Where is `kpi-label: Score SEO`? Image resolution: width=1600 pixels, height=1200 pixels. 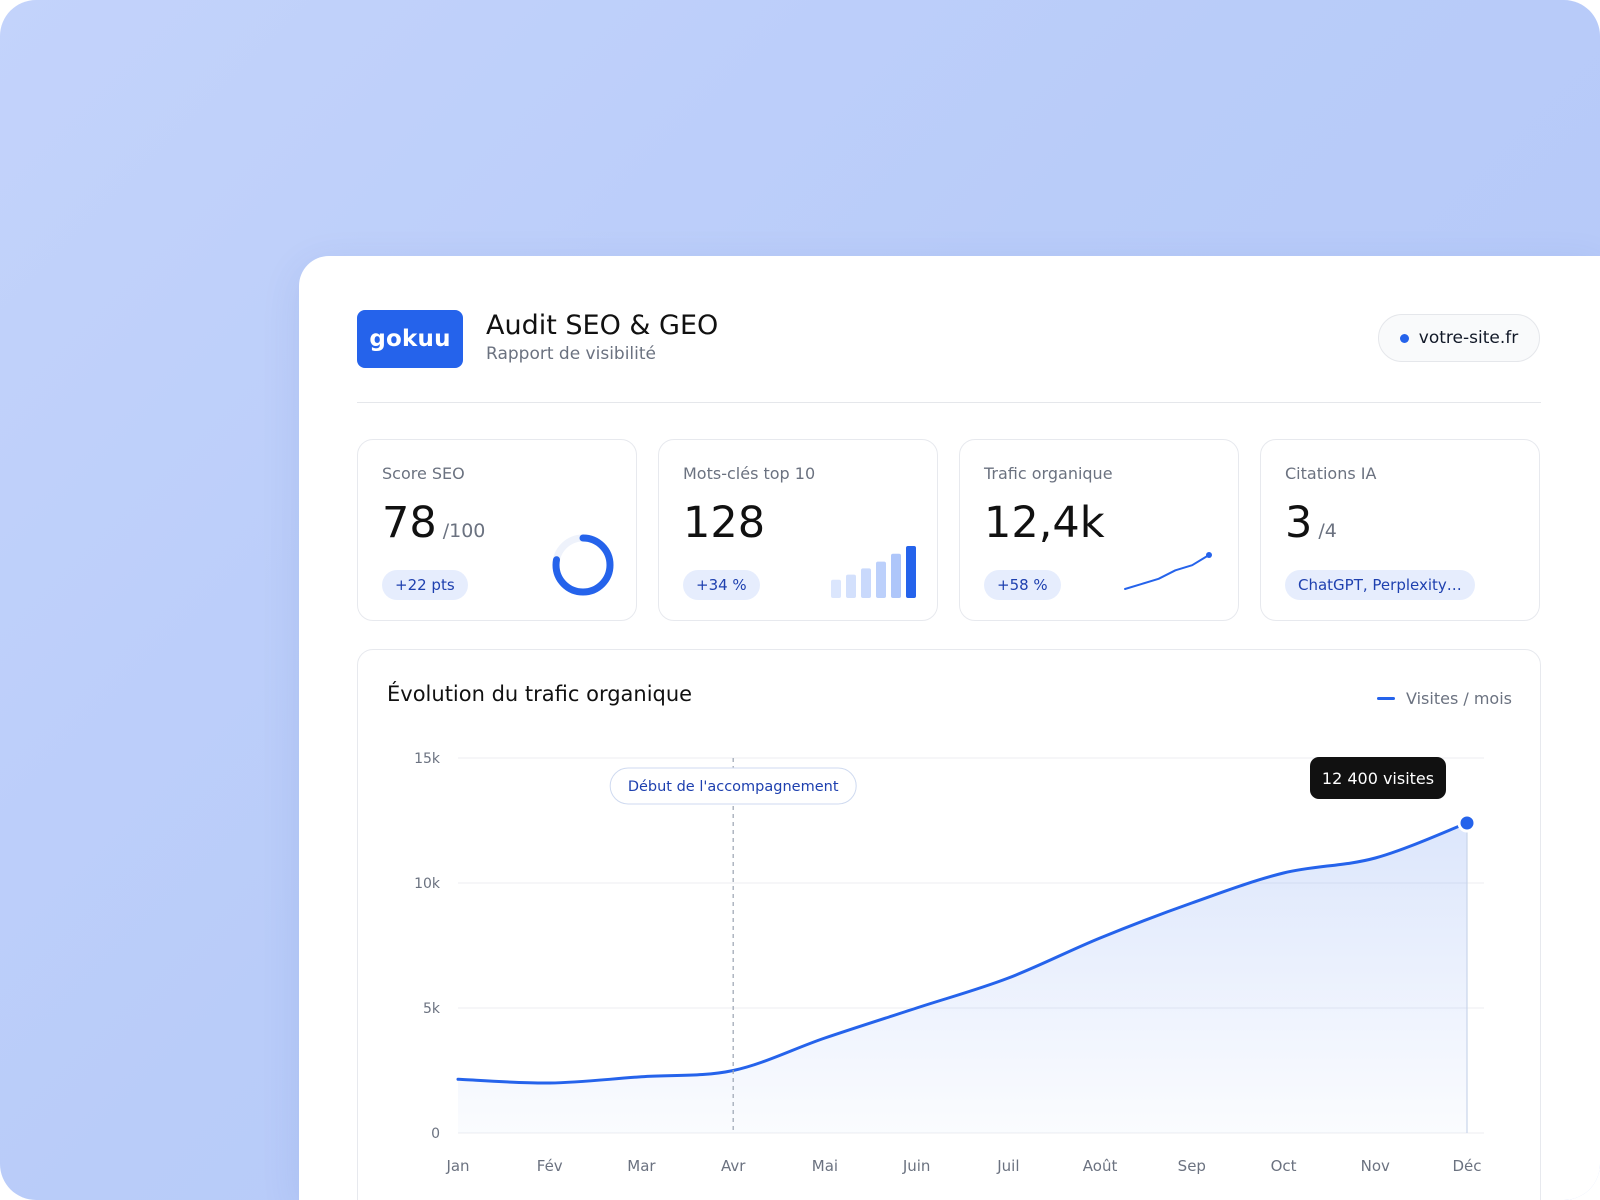
kpi-label: Score SEO is located at coordinates (423, 473).